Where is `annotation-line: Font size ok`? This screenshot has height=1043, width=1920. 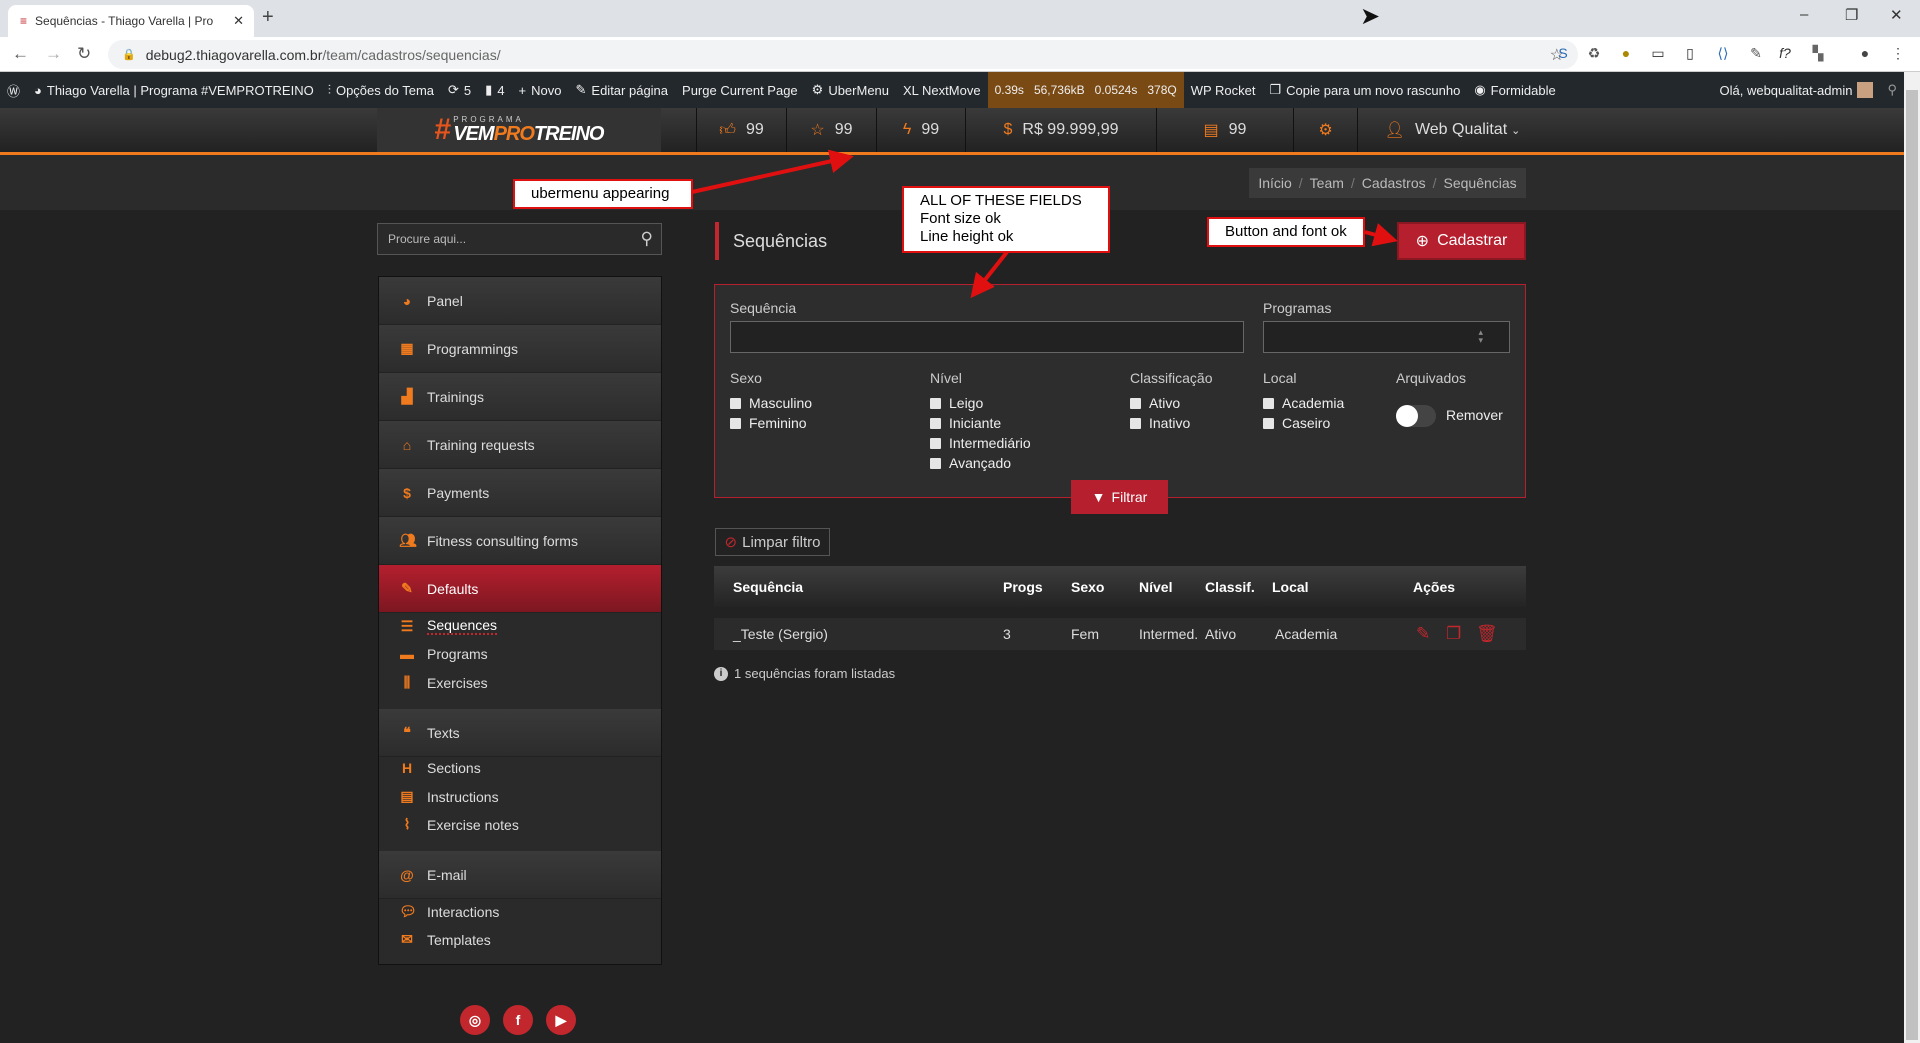 annotation-line: Font size ok is located at coordinates (960, 218).